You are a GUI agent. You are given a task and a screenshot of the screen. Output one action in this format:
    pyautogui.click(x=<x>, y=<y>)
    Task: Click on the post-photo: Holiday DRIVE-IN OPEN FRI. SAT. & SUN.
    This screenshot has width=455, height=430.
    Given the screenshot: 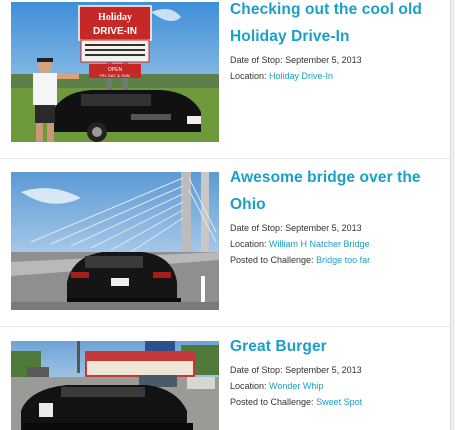 What is the action you would take?
    pyautogui.click(x=115, y=72)
    